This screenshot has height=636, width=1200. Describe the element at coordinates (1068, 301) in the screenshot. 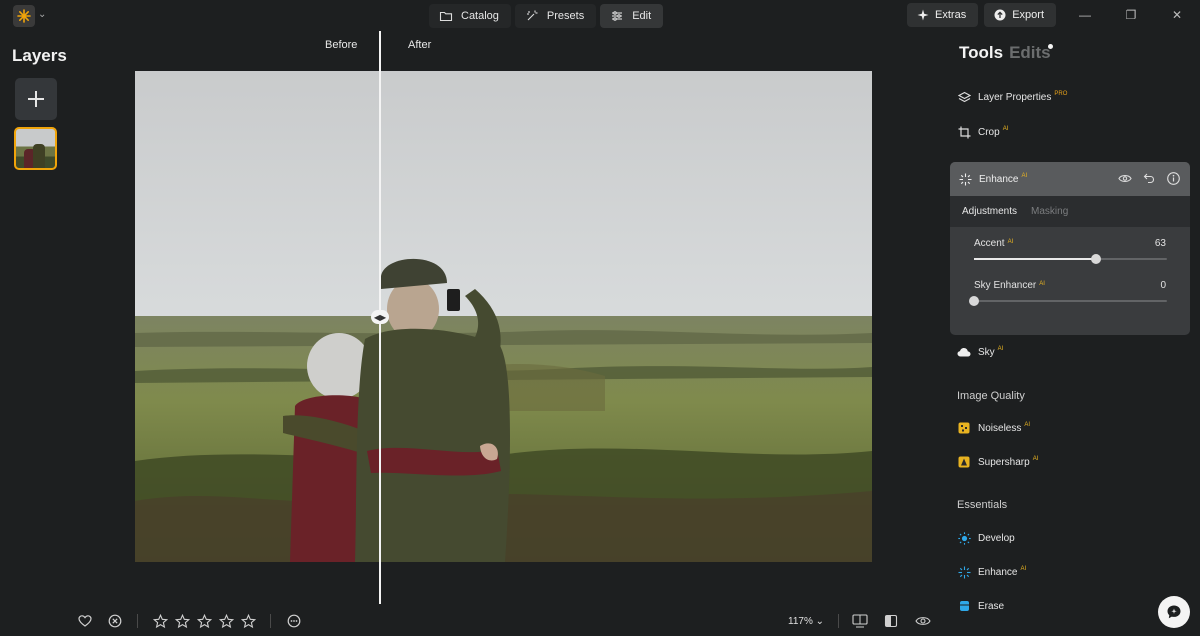

I see `sky-enhancer-slider` at that location.